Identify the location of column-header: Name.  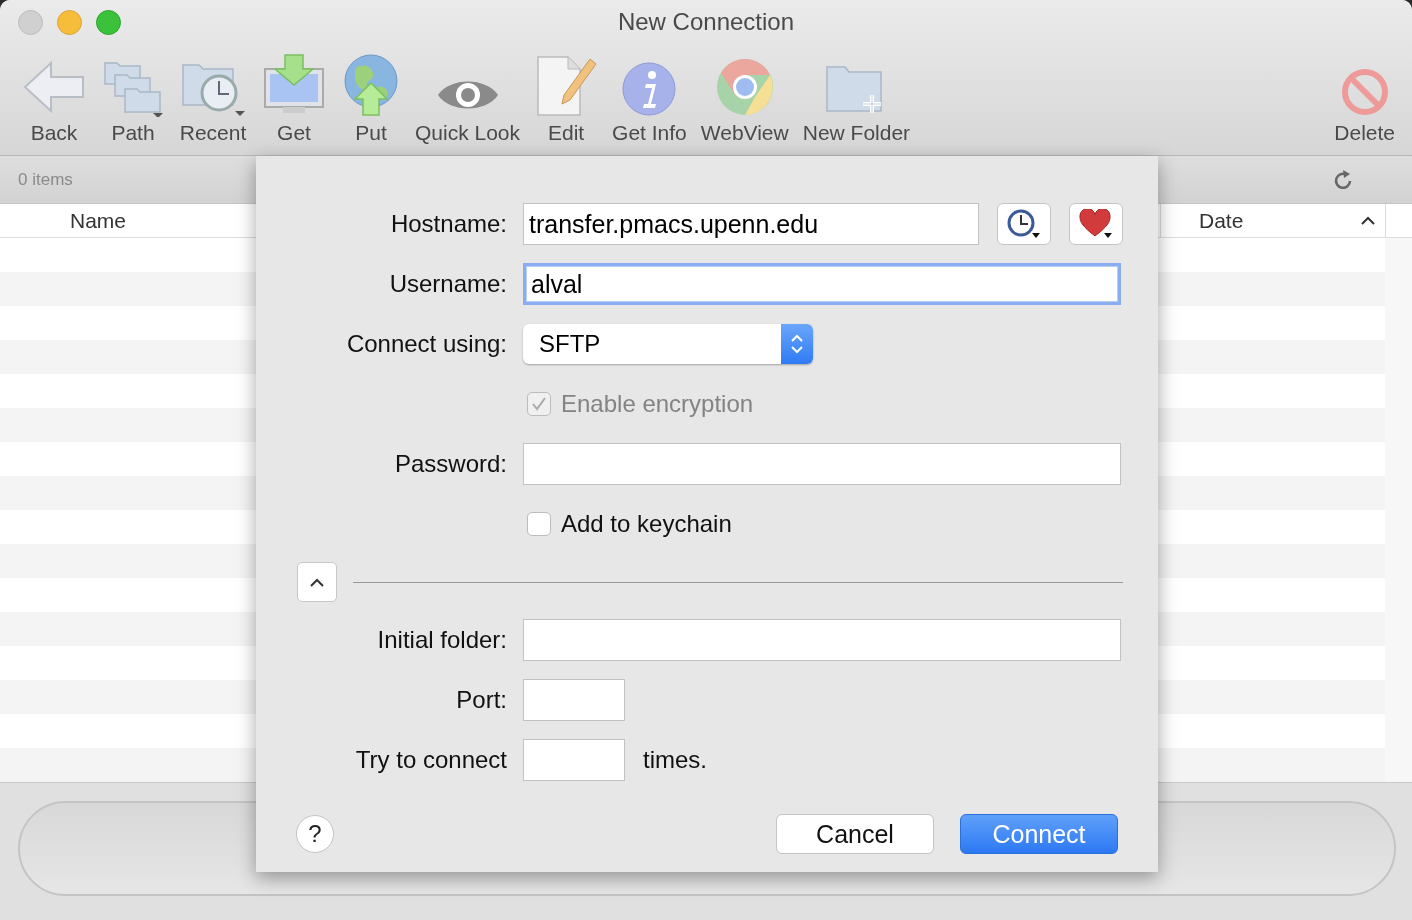
(127, 220).